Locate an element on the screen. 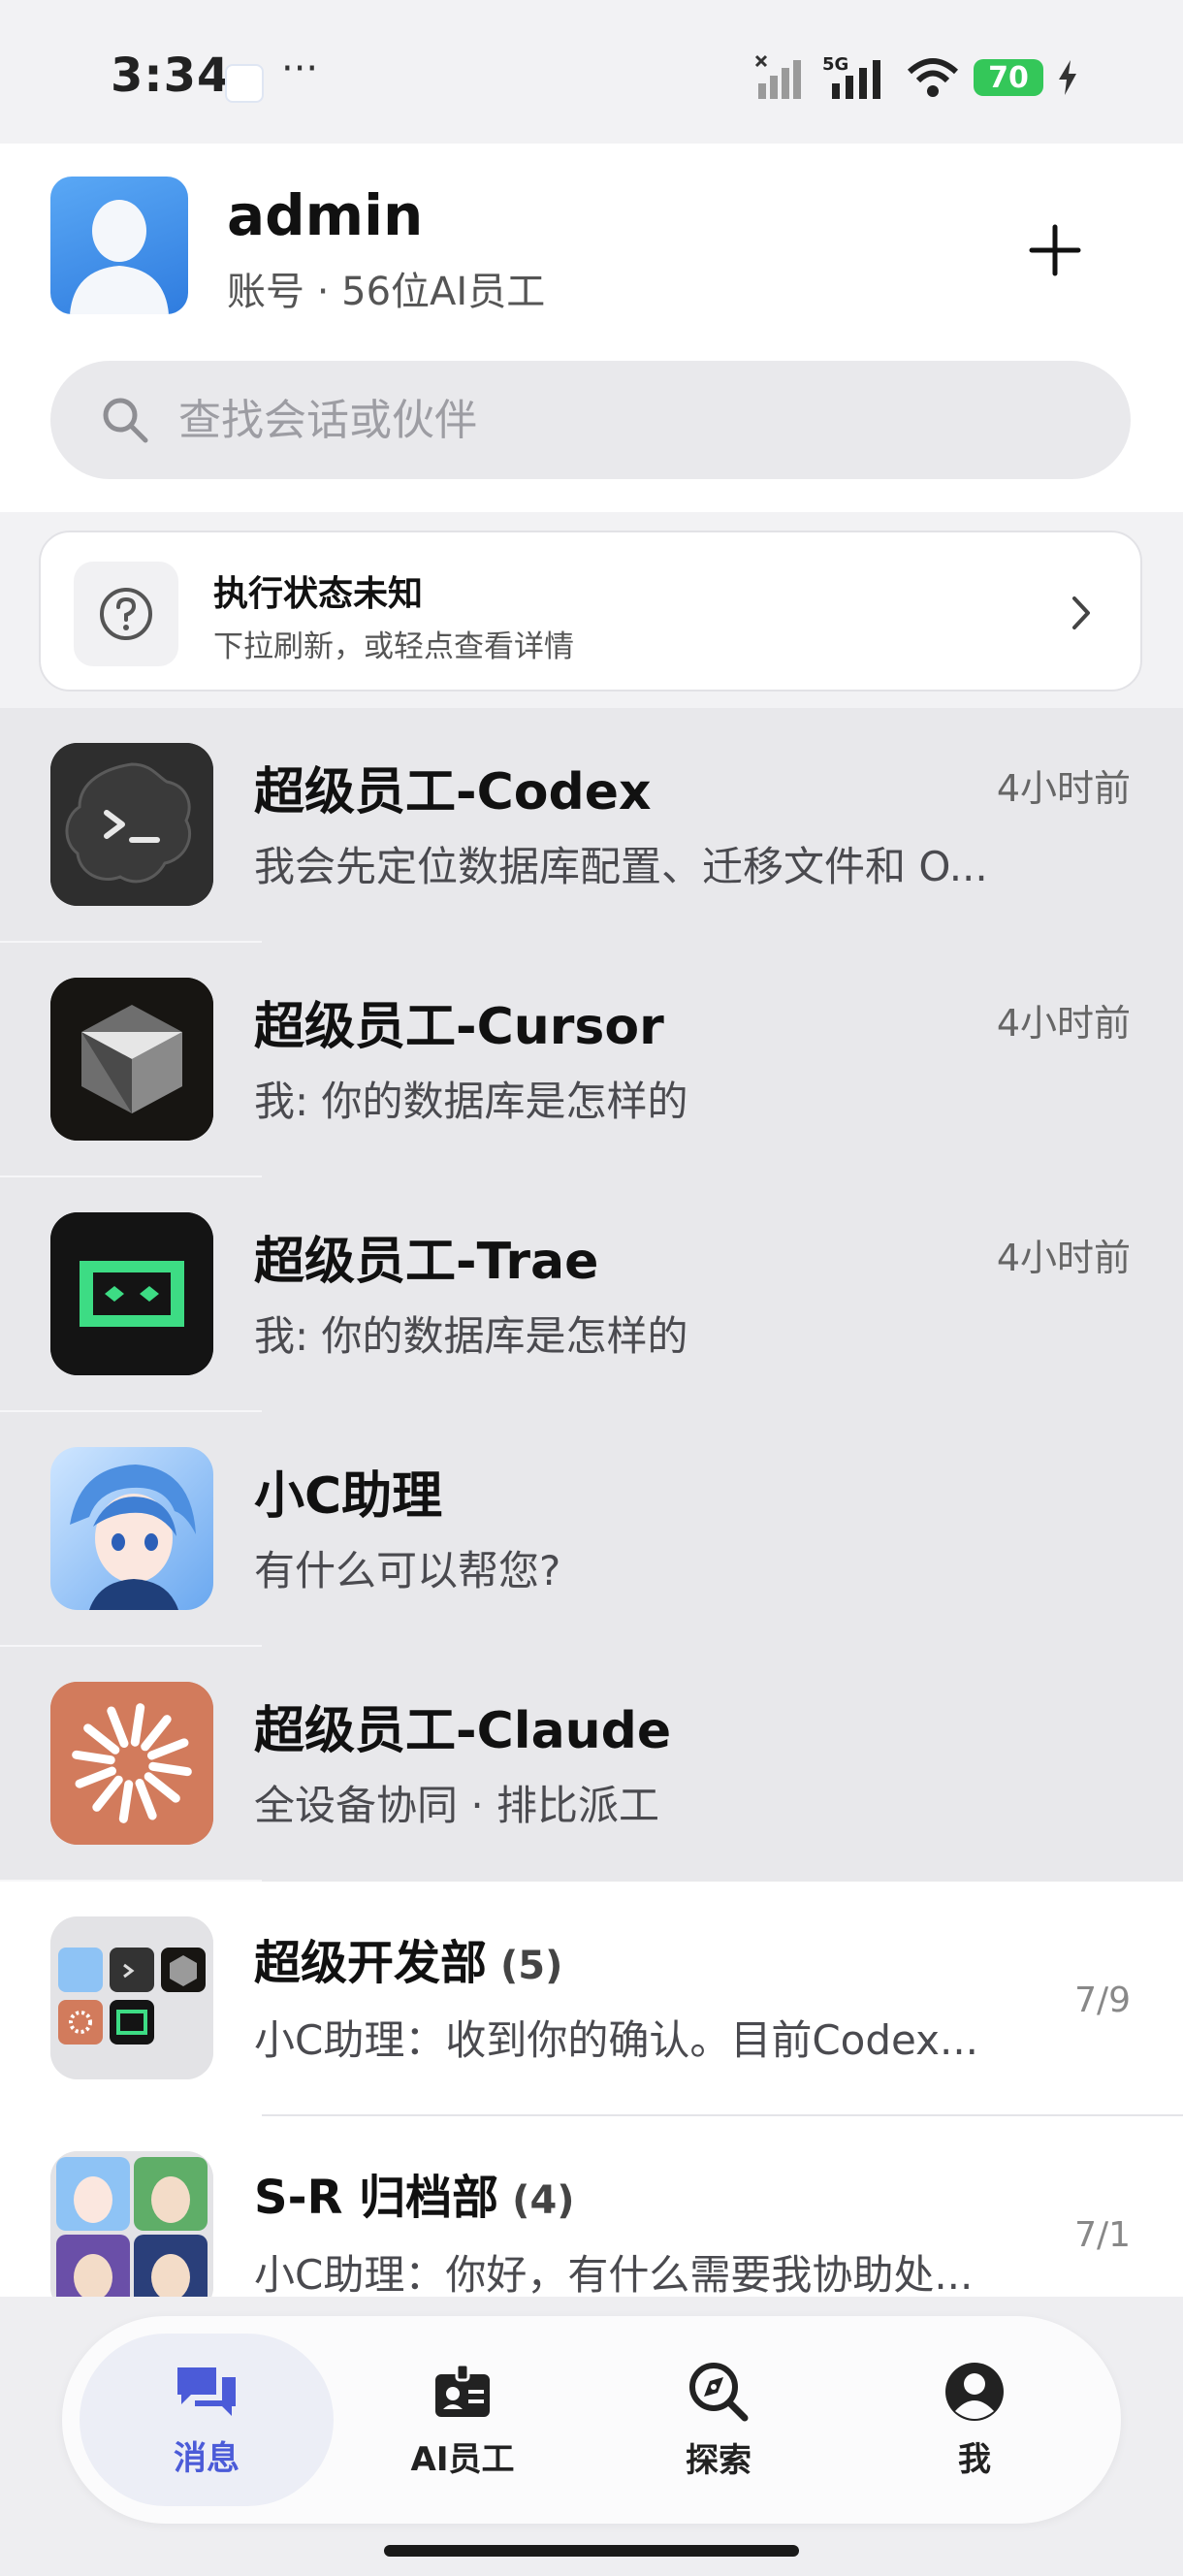 This screenshot has width=1183, height=2576. chat-bubbles-icon is located at coordinates (206, 2391).